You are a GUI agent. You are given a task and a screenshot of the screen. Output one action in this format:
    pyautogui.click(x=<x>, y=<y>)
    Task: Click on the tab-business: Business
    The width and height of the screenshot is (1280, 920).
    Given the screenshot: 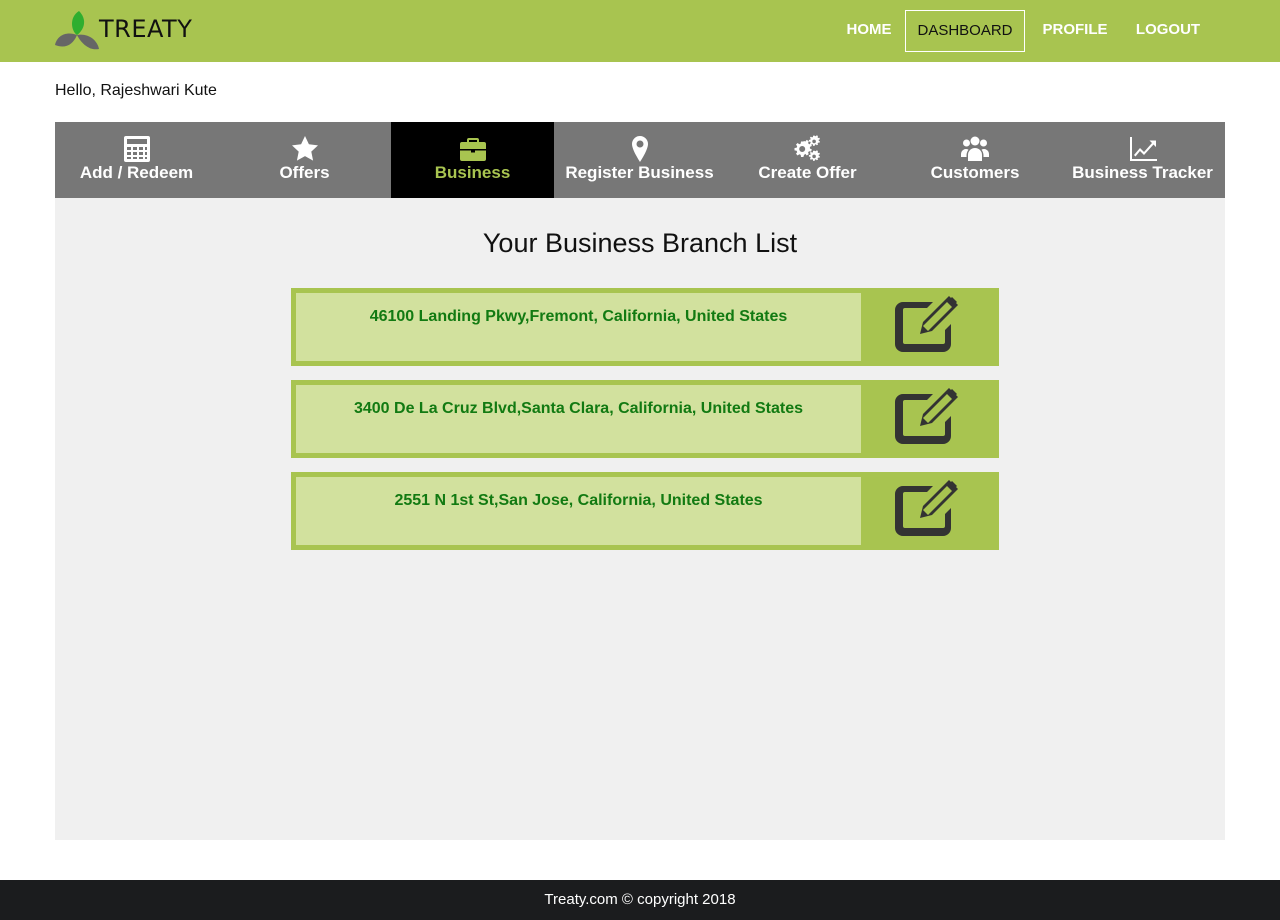 What is the action you would take?
    pyautogui.click(x=472, y=160)
    